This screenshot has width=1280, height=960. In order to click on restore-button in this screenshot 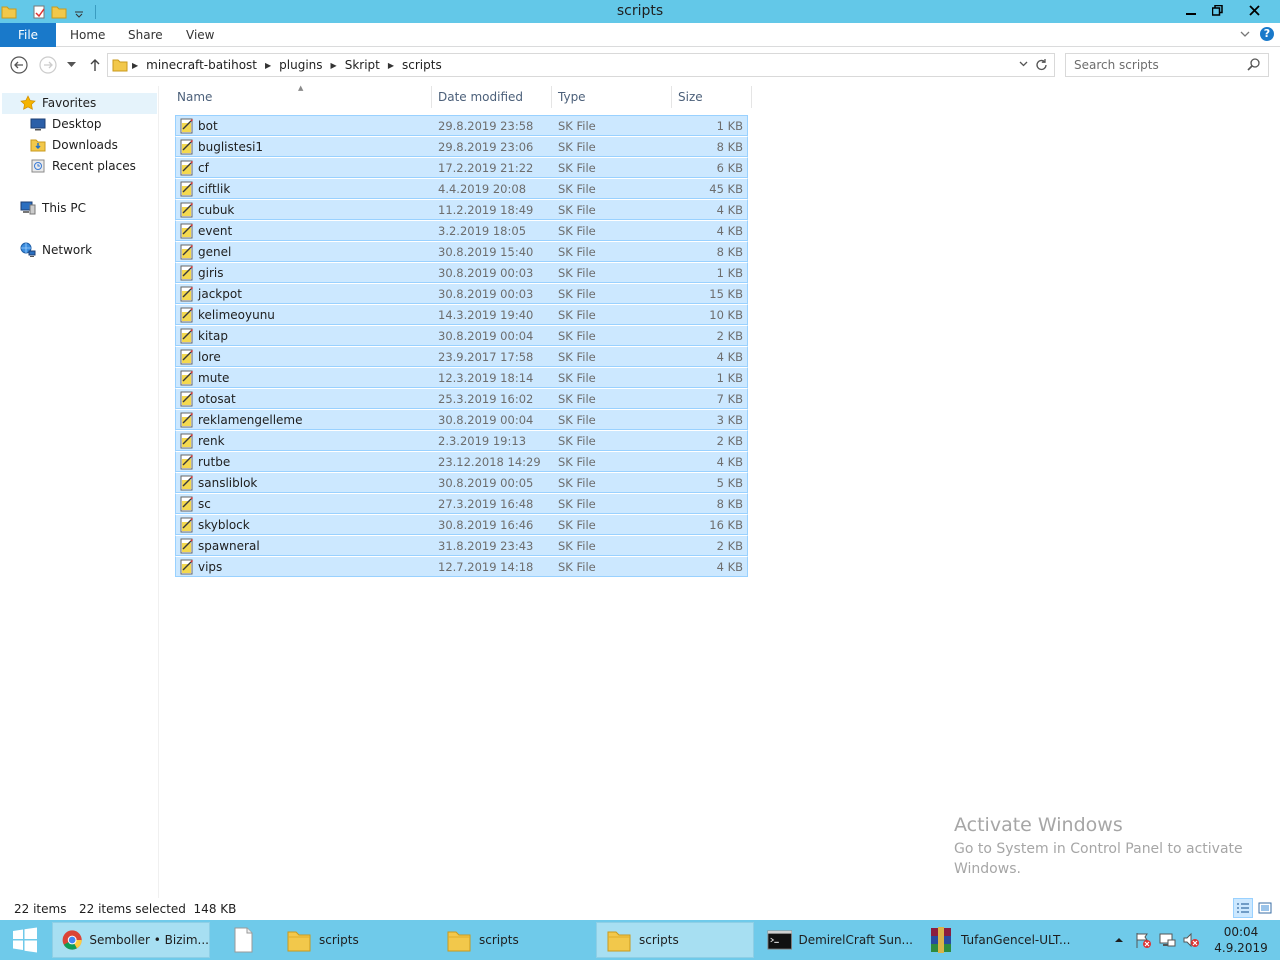, I will do `click(1217, 10)`.